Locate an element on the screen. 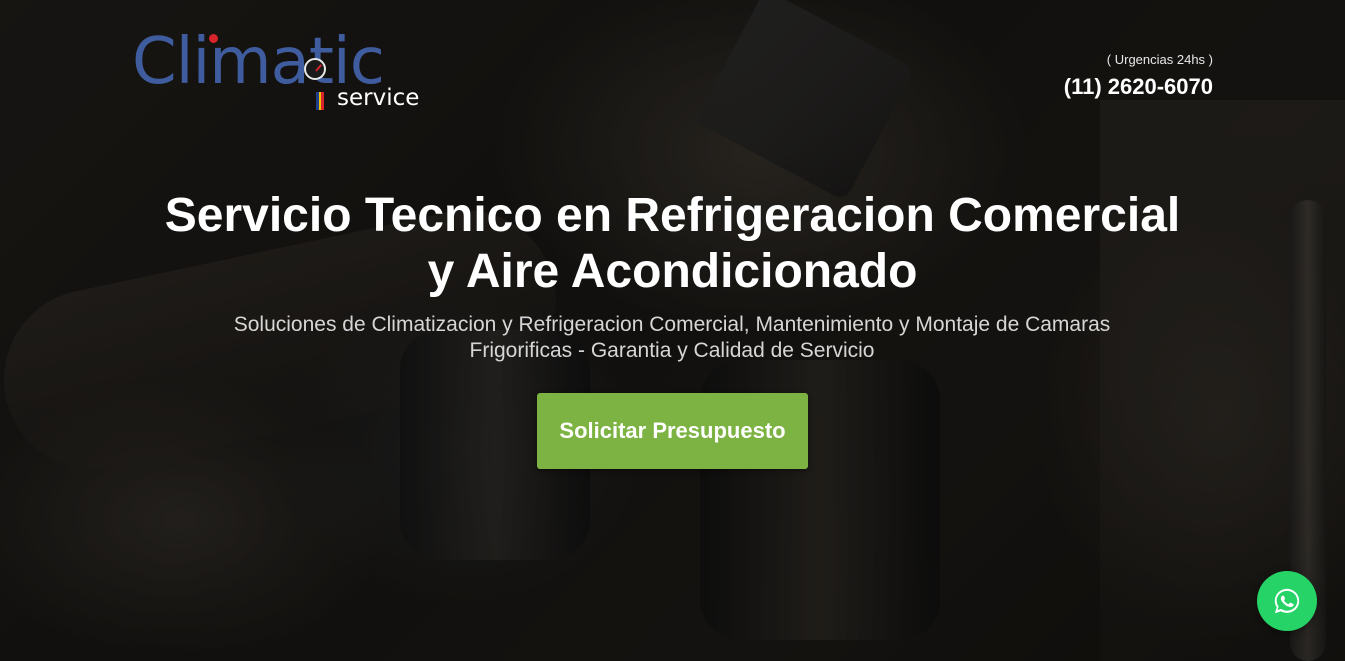  request-quote-button: Solicitar Presupuesto is located at coordinates (672, 431).